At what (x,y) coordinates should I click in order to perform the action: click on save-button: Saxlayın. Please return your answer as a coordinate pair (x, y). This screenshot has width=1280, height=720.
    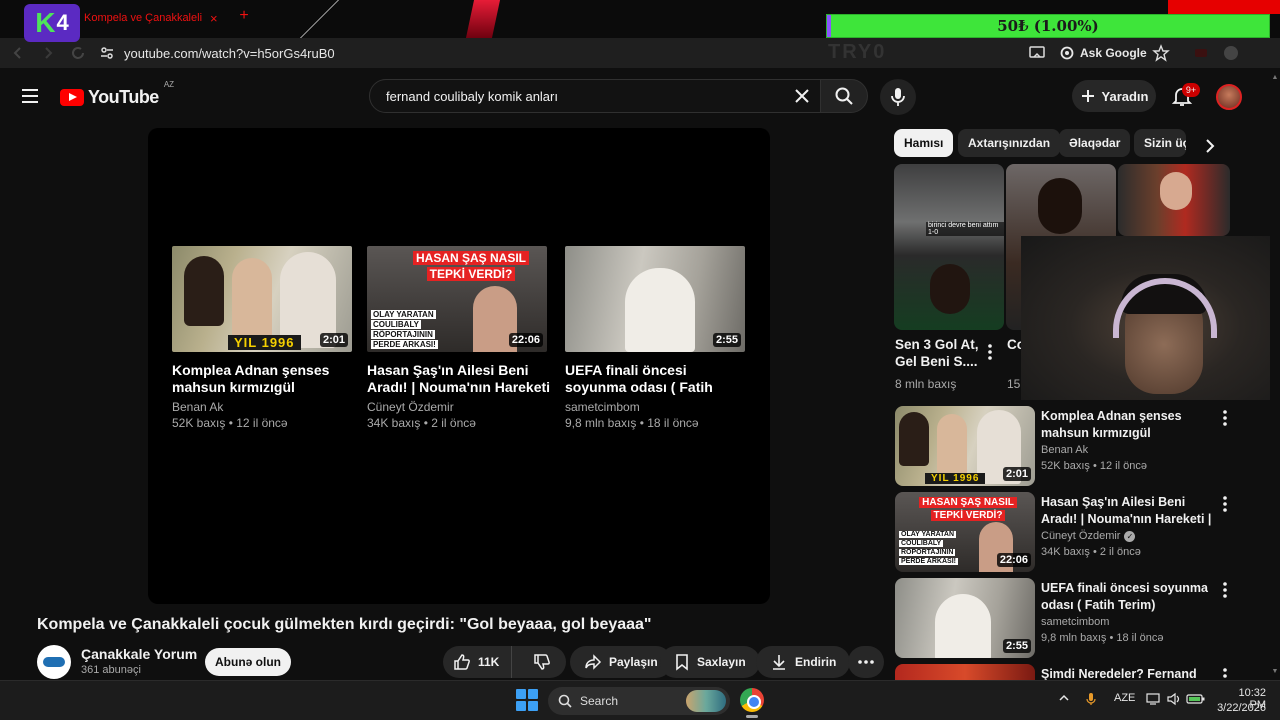
    Looking at the image, I should click on (710, 662).